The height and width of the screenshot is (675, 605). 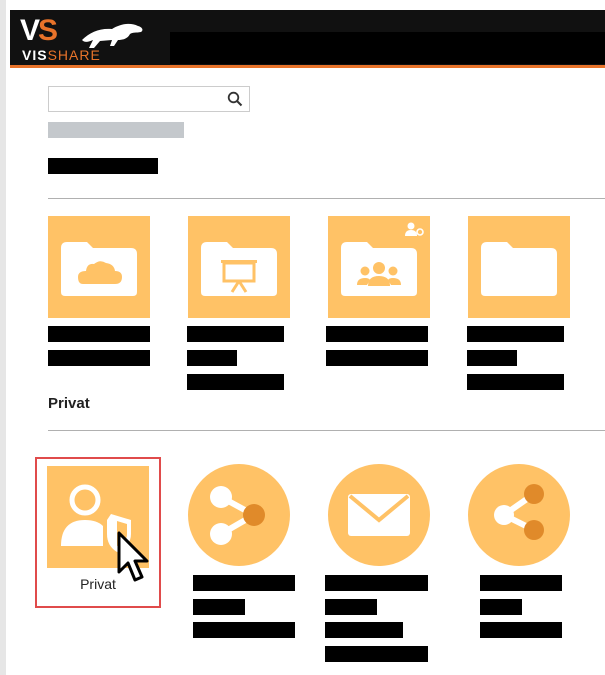 I want to click on folder-tile-group, so click(x=379, y=267).